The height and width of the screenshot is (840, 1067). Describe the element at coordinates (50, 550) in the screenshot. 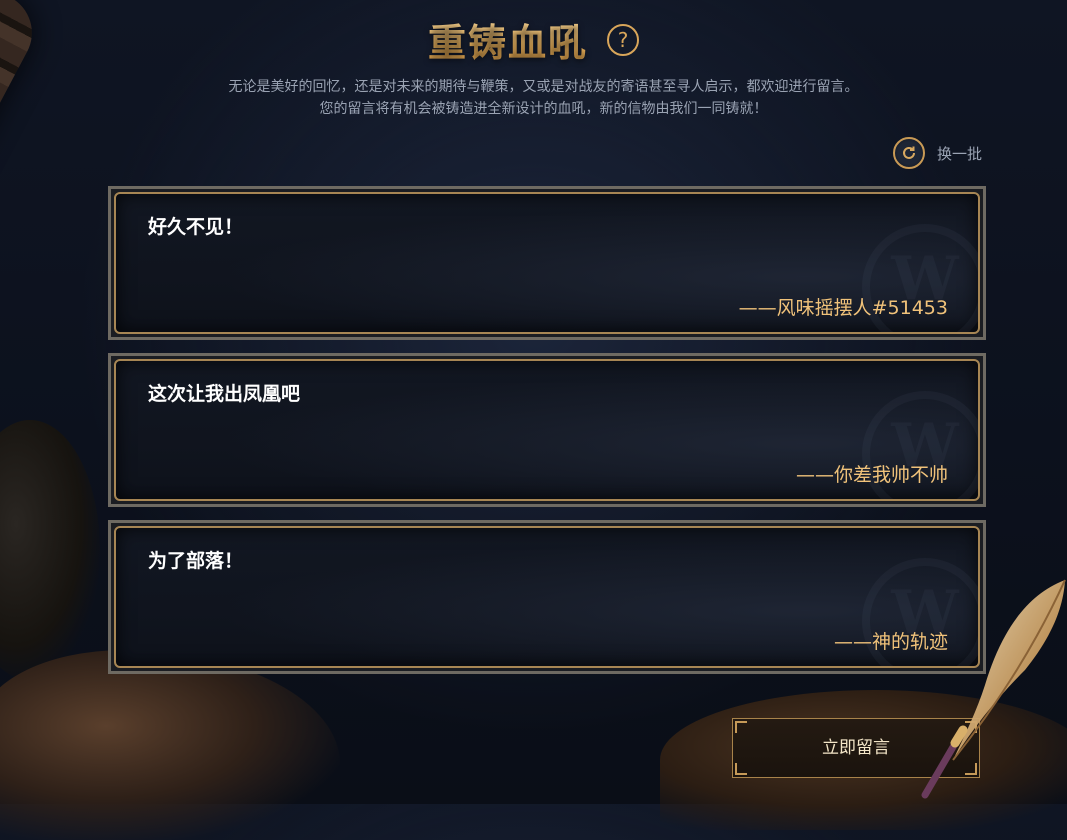

I see `decorative-shadow` at that location.